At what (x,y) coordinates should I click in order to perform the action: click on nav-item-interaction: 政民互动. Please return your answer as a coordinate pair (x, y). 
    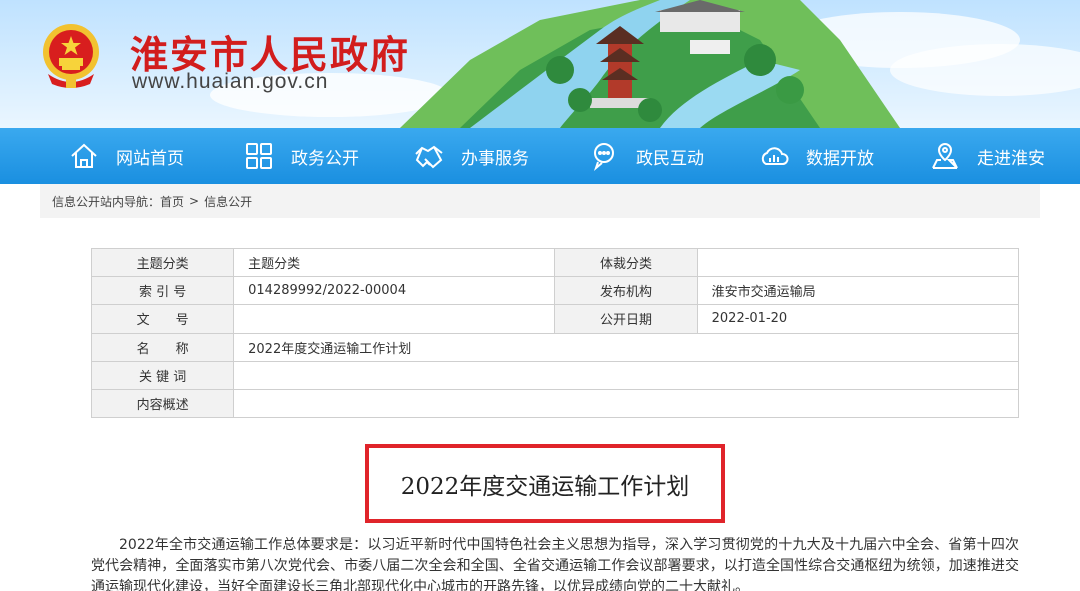
    Looking at the image, I should click on (646, 156).